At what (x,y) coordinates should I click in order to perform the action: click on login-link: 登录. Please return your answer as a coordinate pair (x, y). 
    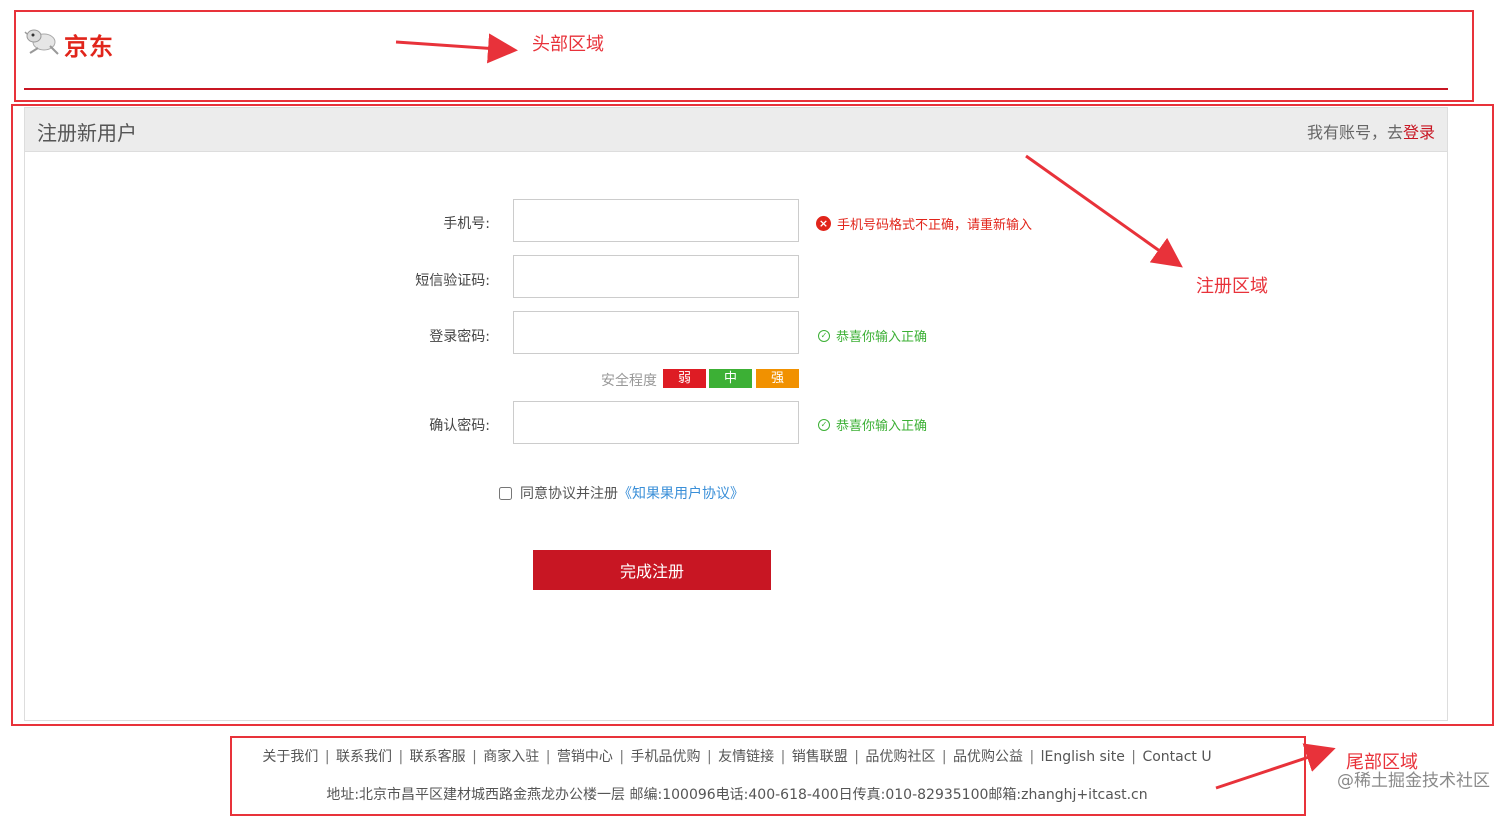
    Looking at the image, I should click on (1419, 132).